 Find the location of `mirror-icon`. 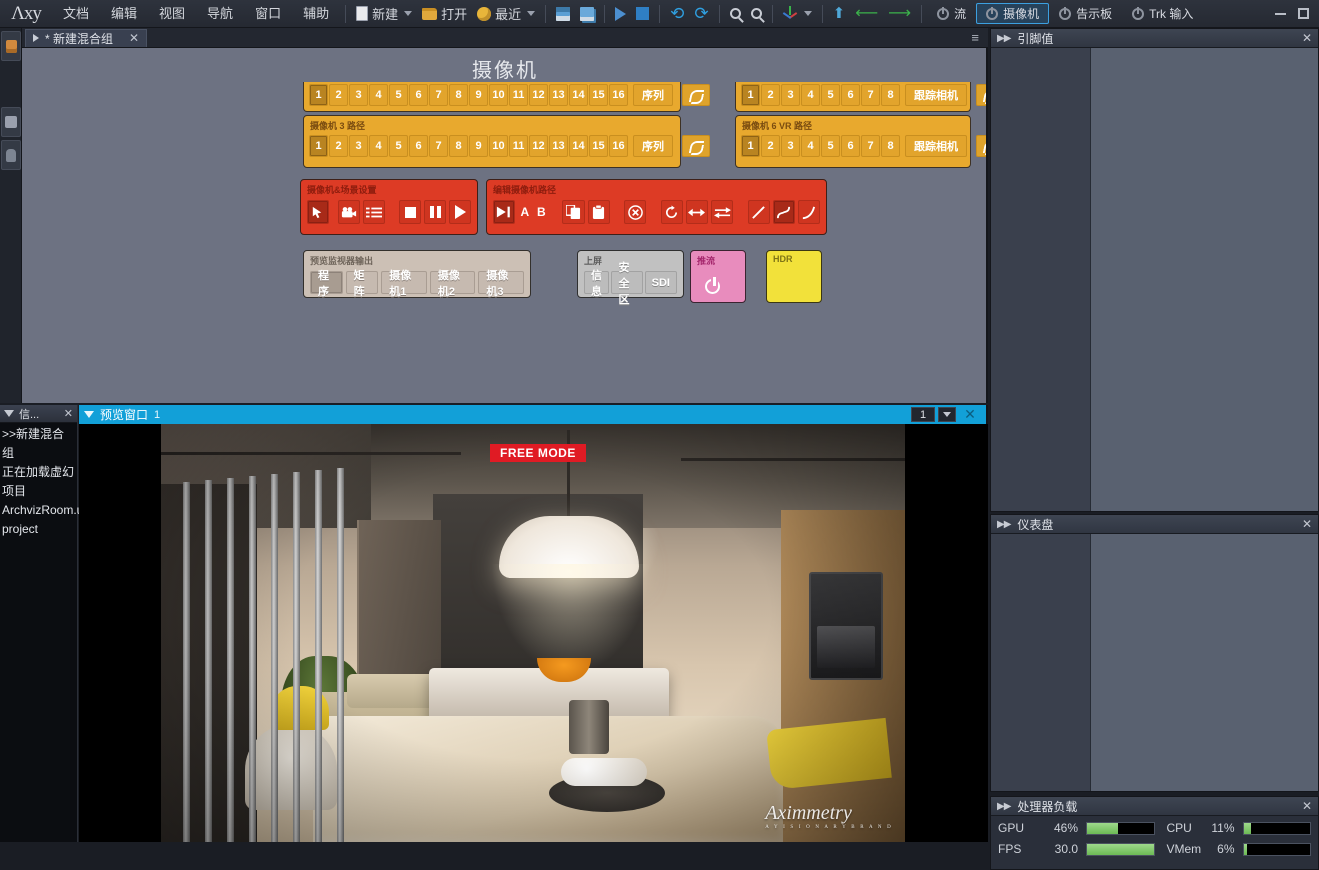

mirror-icon is located at coordinates (696, 212).